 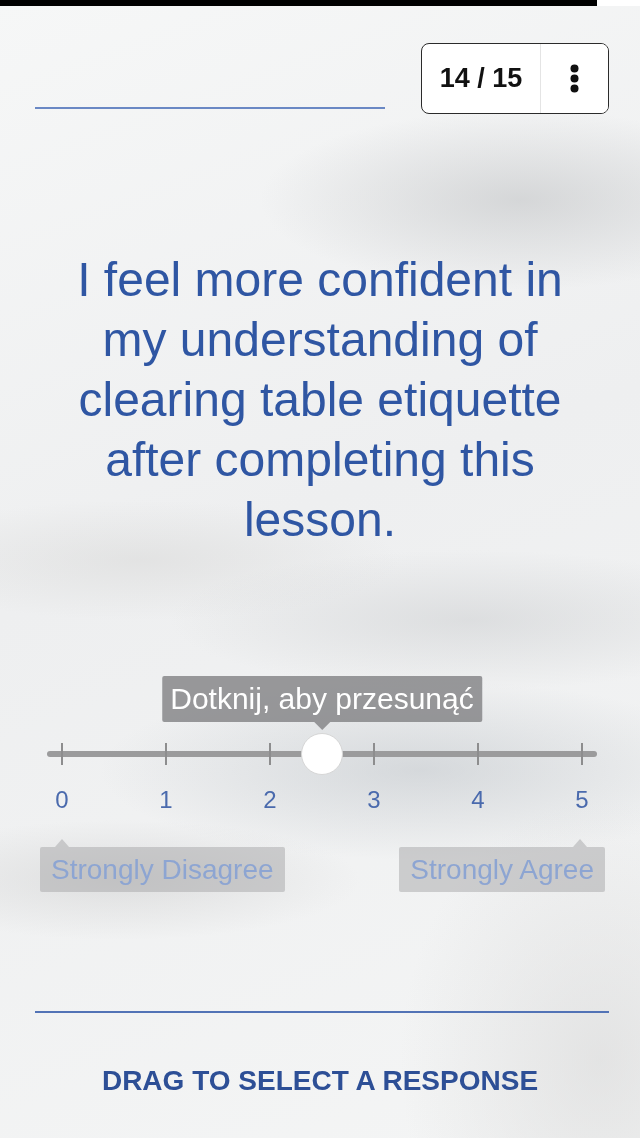 I want to click on tooltip: Dotknij, aby przesunąć, so click(x=322, y=703).